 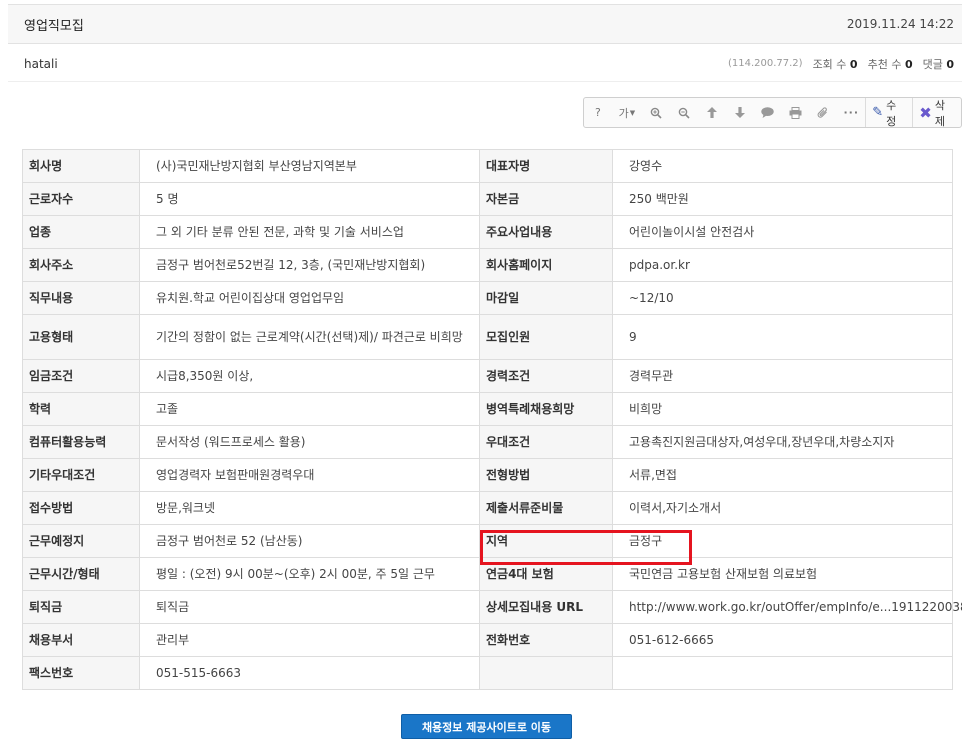 I want to click on author-ip: (114.200.77.2), so click(x=765, y=63).